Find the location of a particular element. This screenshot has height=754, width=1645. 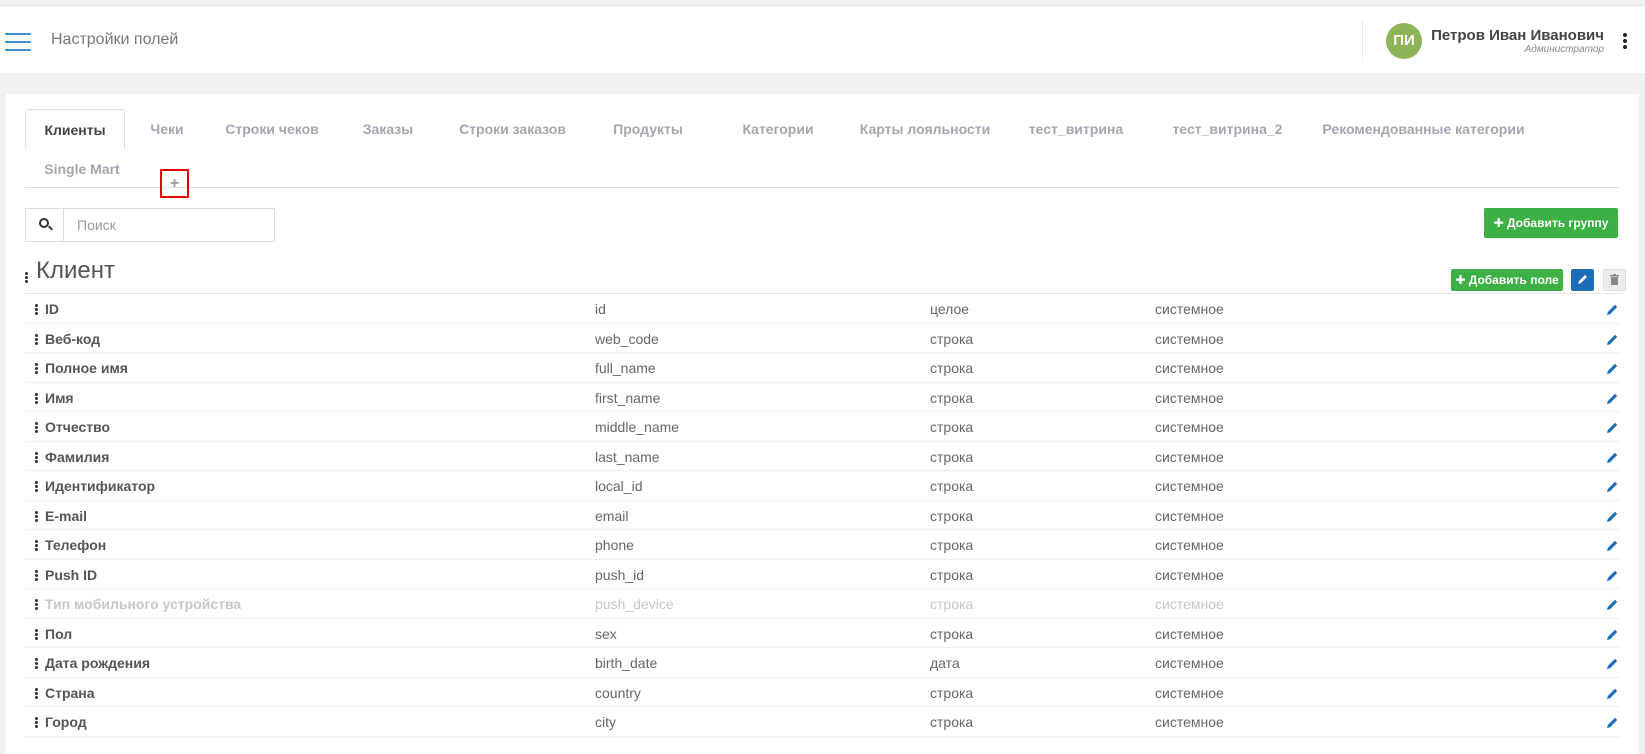

tab-receipt-lines: Строки чеков is located at coordinates (272, 129).